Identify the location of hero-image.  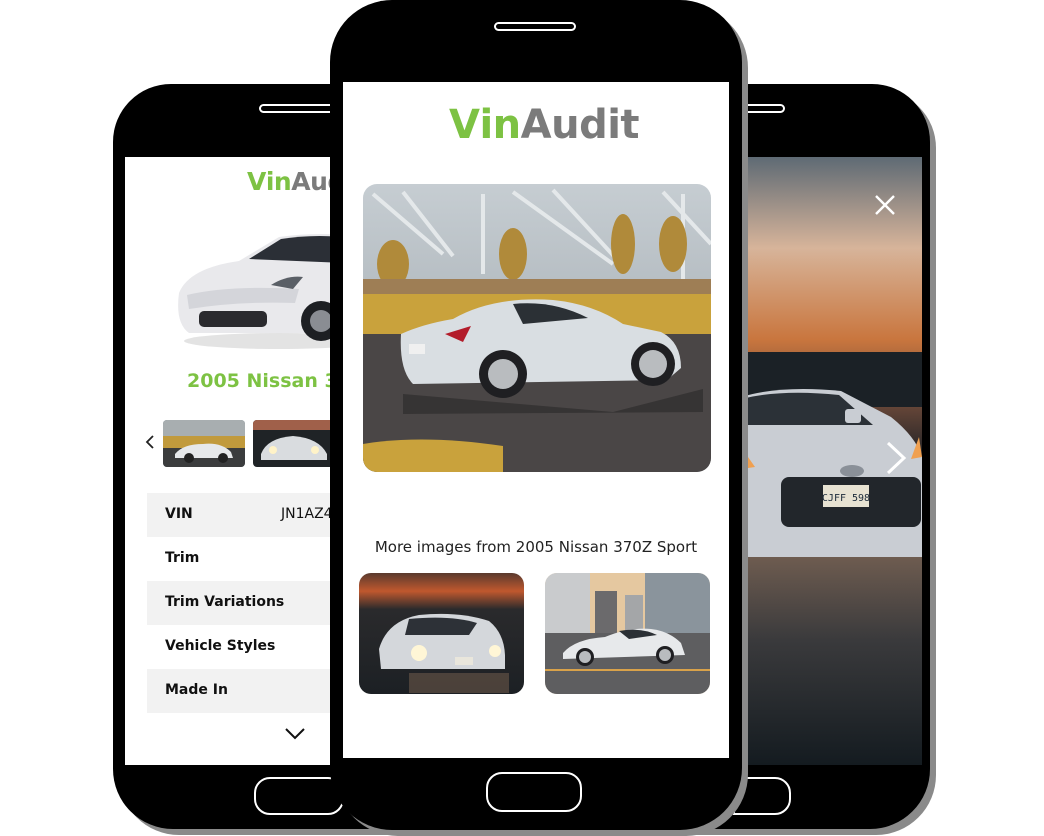
(537, 328).